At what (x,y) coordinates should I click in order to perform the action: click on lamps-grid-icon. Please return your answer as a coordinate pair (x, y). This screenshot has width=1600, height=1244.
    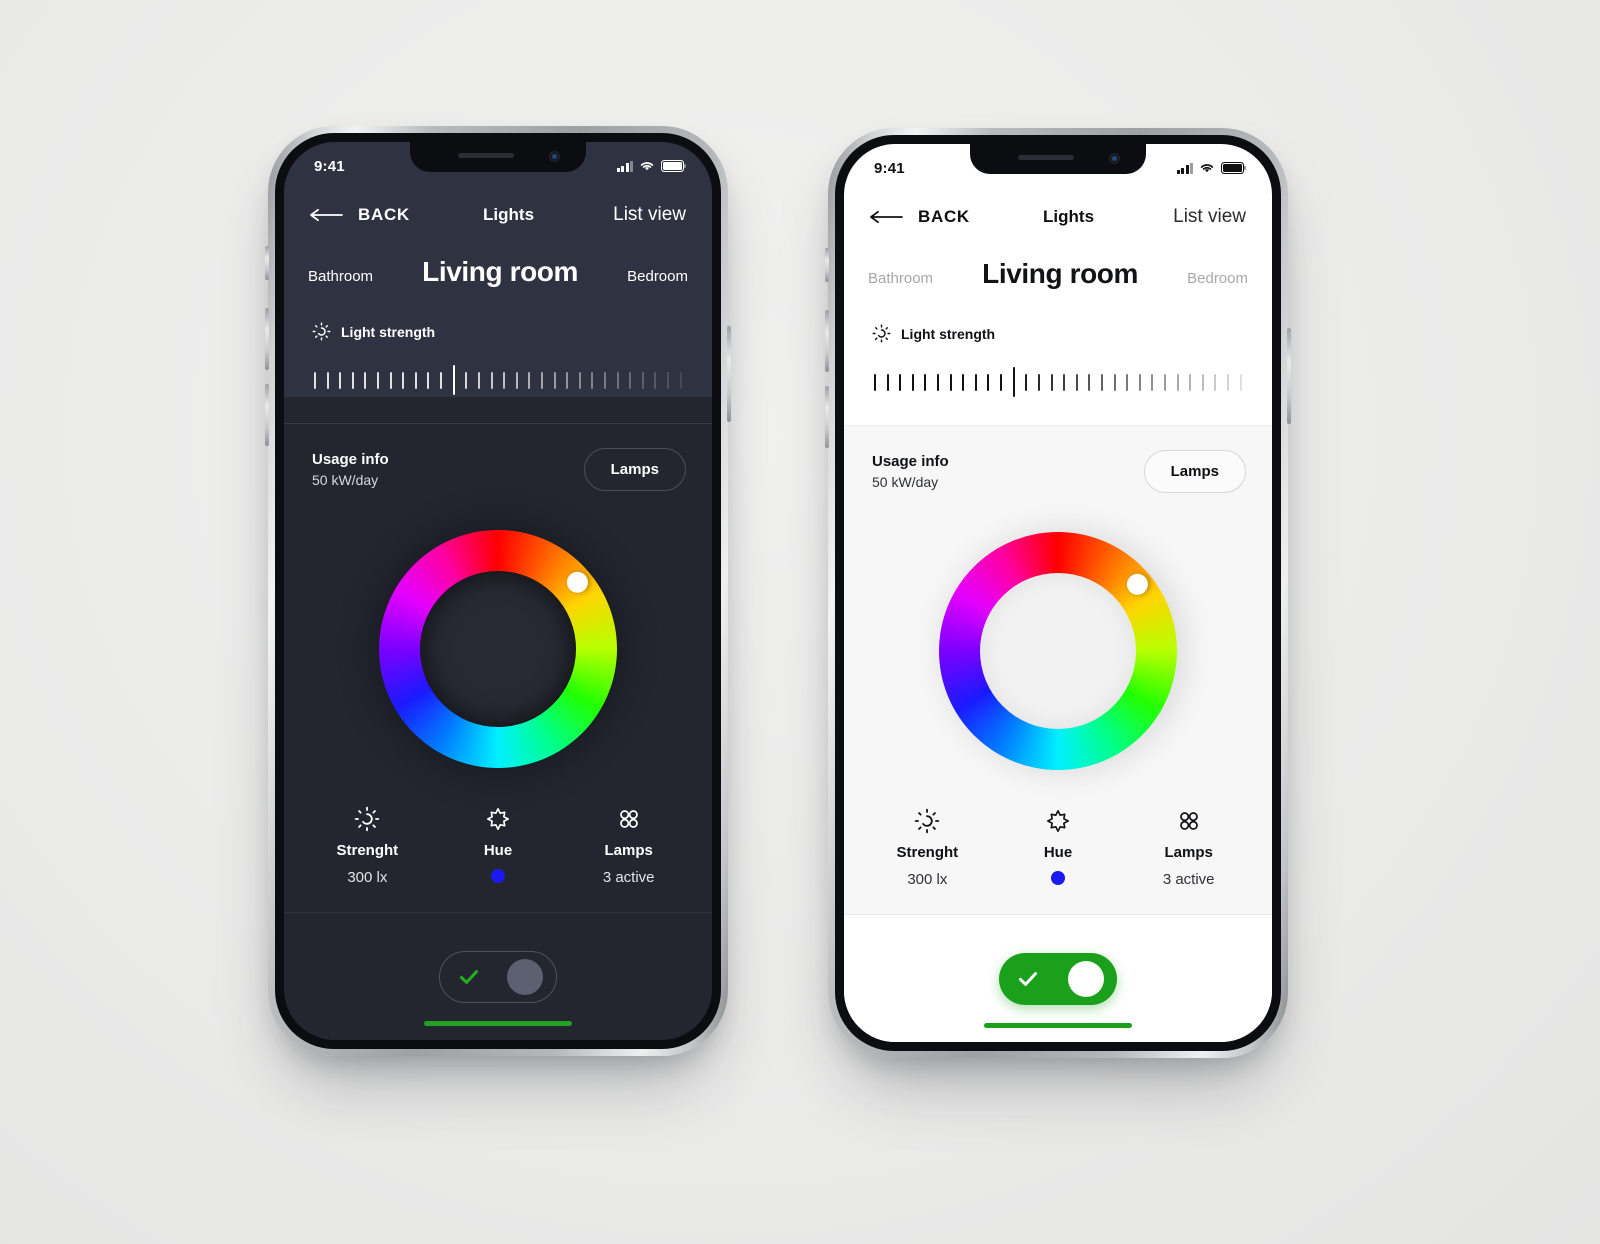
    Looking at the image, I should click on (1188, 821).